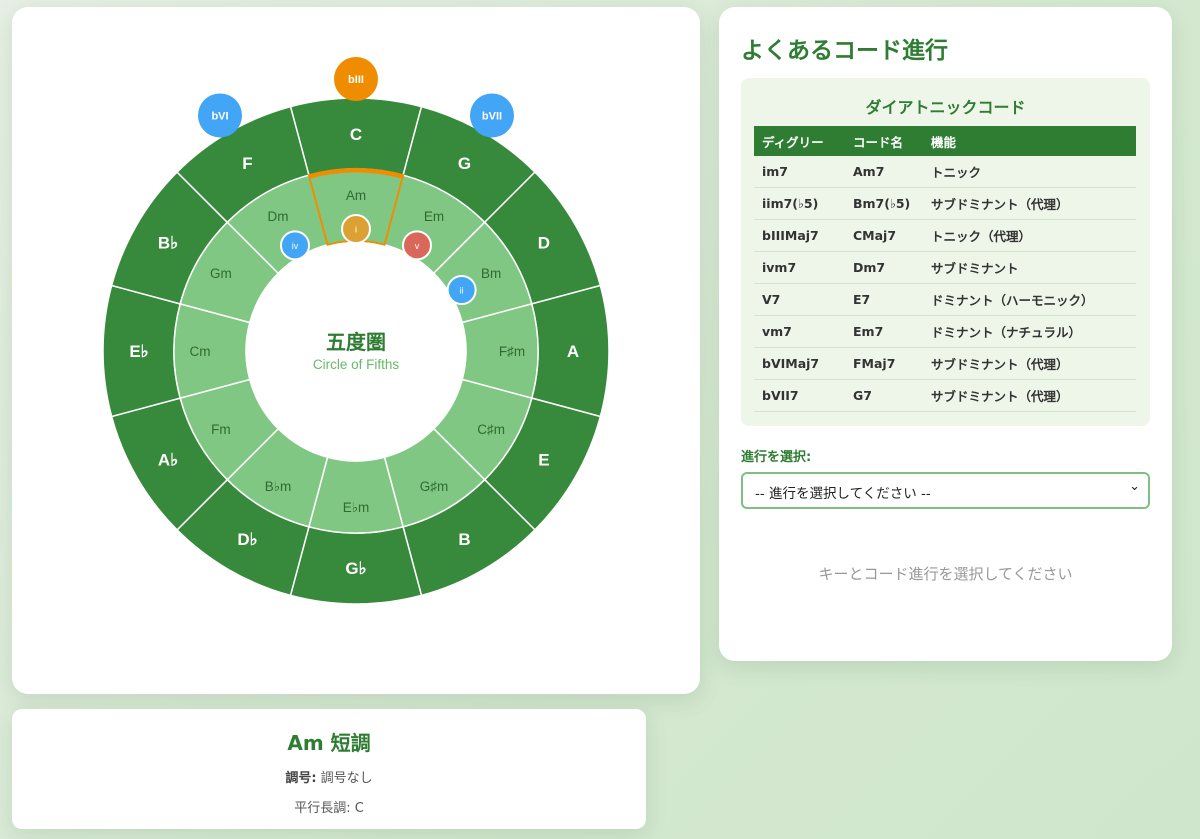 This screenshot has height=839, width=1200. I want to click on table-row: bVII7 G7 サブドミナント（代理）, so click(945, 395).